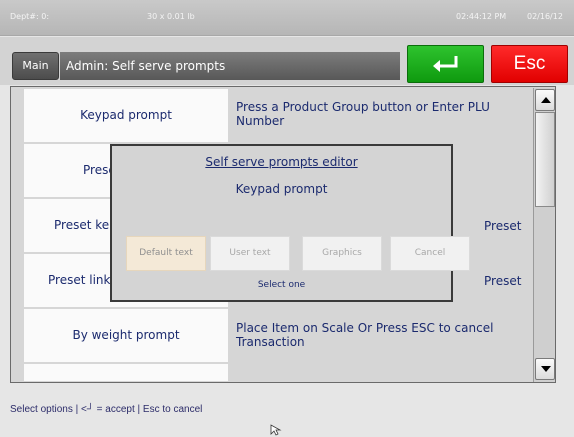 This screenshot has height=437, width=574. Describe the element at coordinates (250, 253) in the screenshot. I see `user-text-button: User text` at that location.